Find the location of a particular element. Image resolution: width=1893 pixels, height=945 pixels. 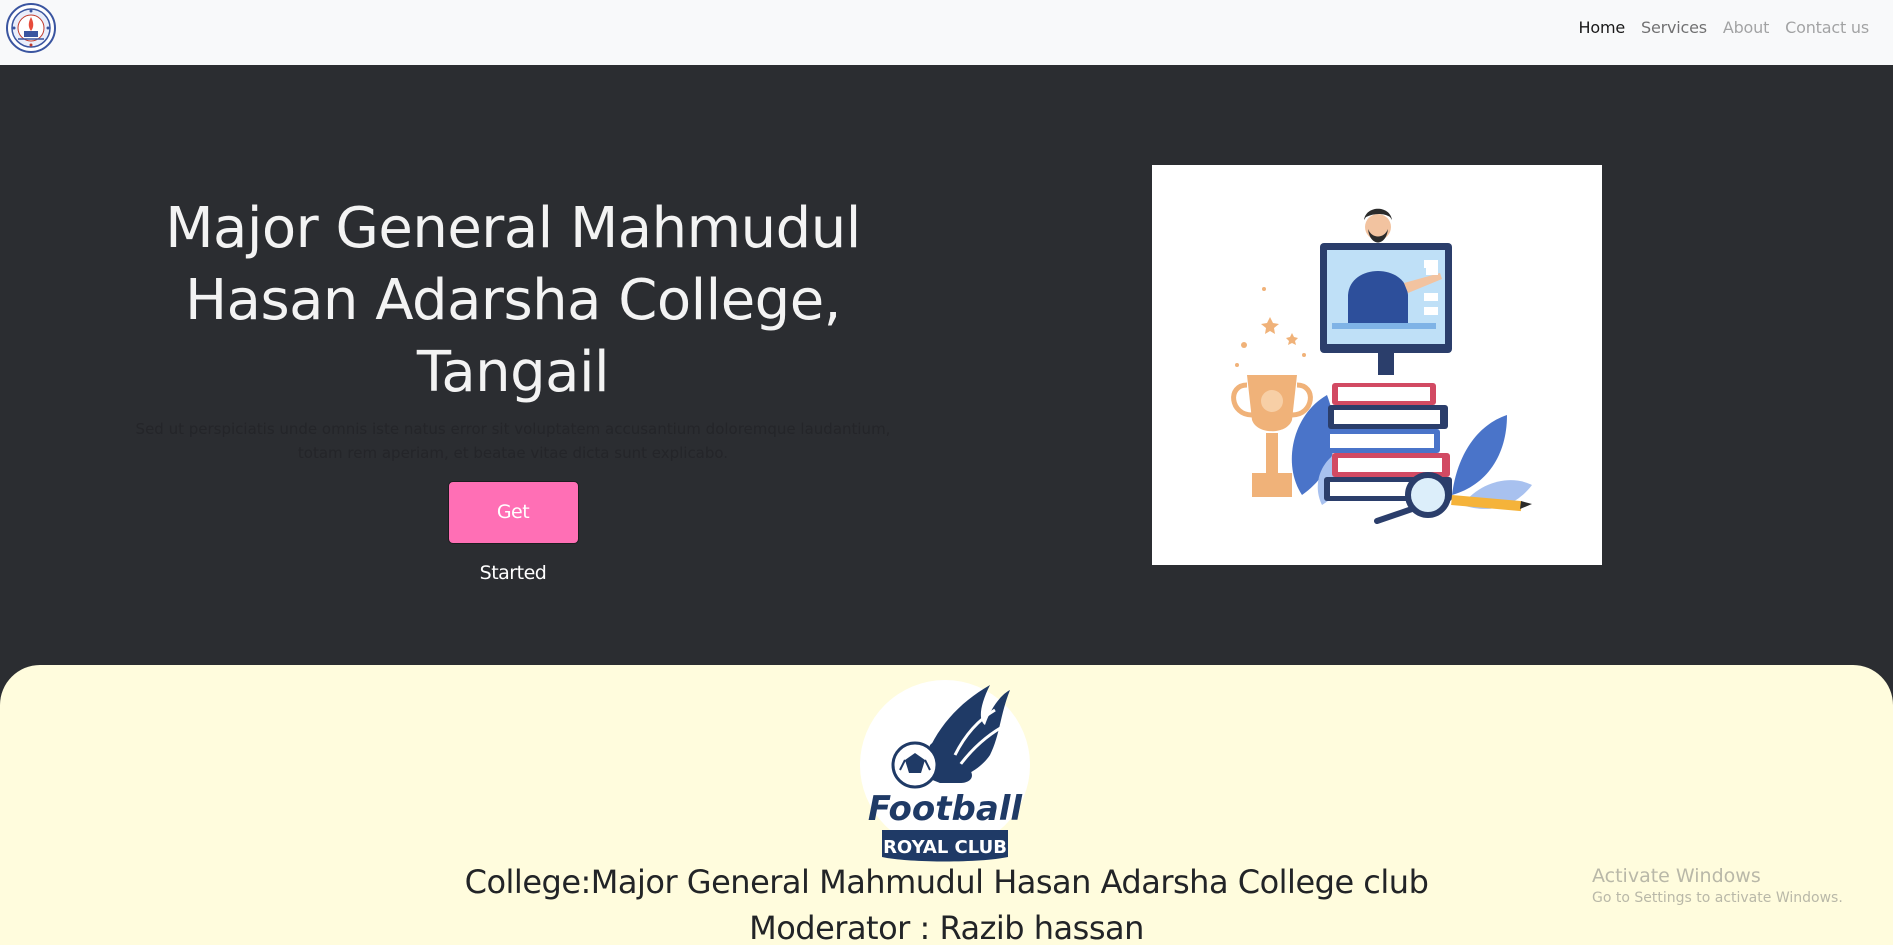

nav-home: Home is located at coordinates (1602, 28).